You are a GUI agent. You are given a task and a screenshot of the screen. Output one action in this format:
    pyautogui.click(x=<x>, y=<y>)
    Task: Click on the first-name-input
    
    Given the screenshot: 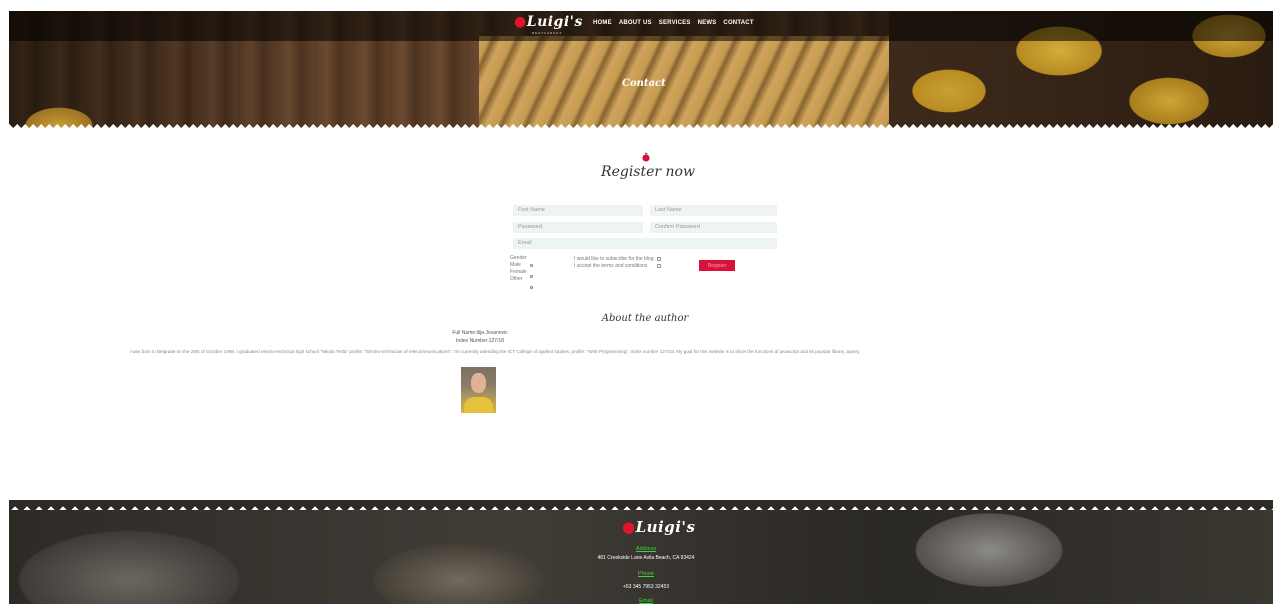 What is the action you would take?
    pyautogui.click(x=578, y=210)
    